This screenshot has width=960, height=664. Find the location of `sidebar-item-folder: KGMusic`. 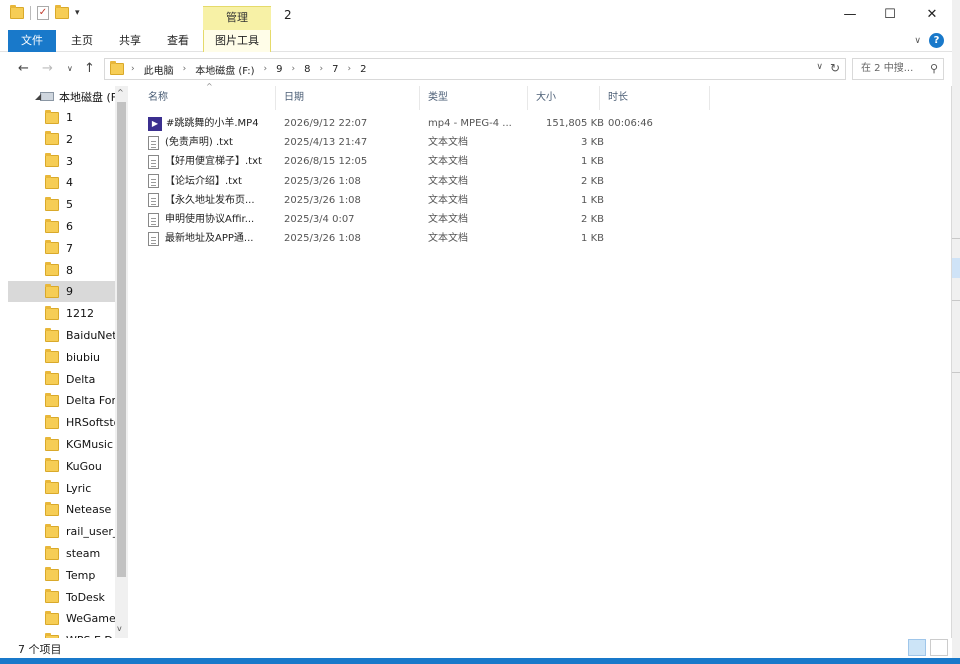

sidebar-item-folder: KGMusic is located at coordinates (62, 444).